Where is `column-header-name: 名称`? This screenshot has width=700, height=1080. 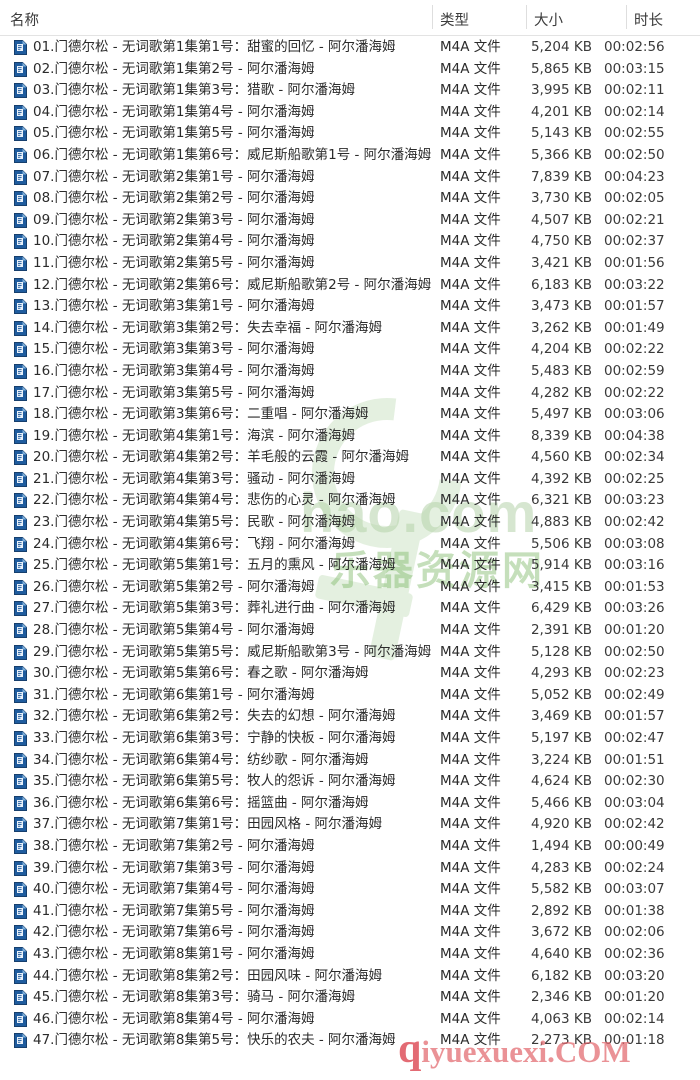
column-header-name: 名称 is located at coordinates (24, 19).